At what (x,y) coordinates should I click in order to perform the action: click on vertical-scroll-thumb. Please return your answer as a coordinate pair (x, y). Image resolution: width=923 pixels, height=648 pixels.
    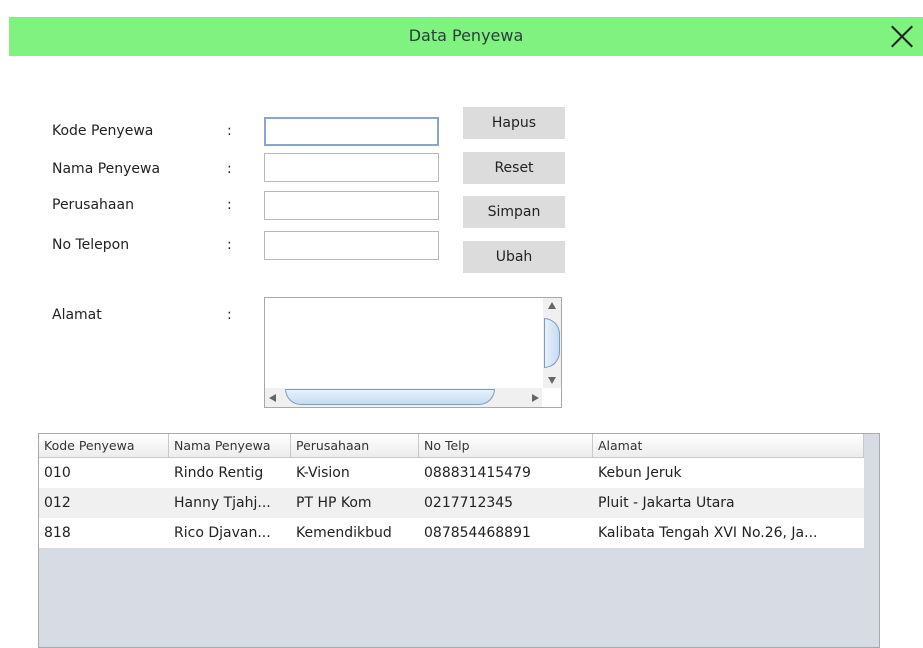
    Looking at the image, I should click on (552, 343).